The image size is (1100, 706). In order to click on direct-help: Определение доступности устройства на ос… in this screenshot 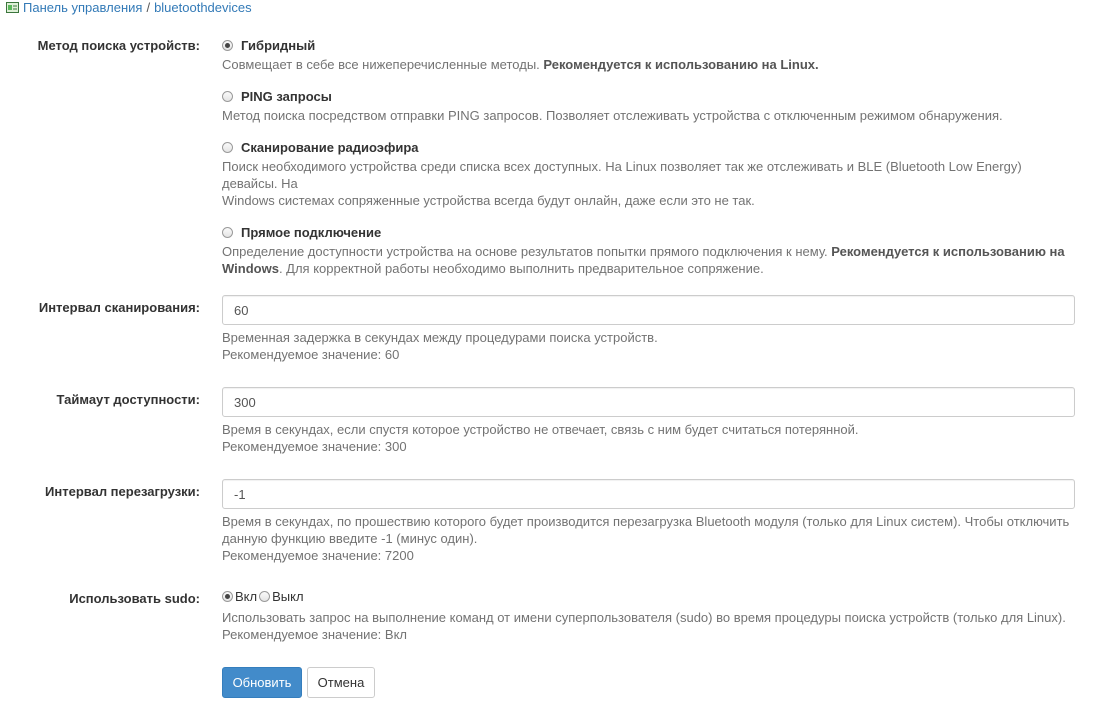, I will do `click(648, 260)`.